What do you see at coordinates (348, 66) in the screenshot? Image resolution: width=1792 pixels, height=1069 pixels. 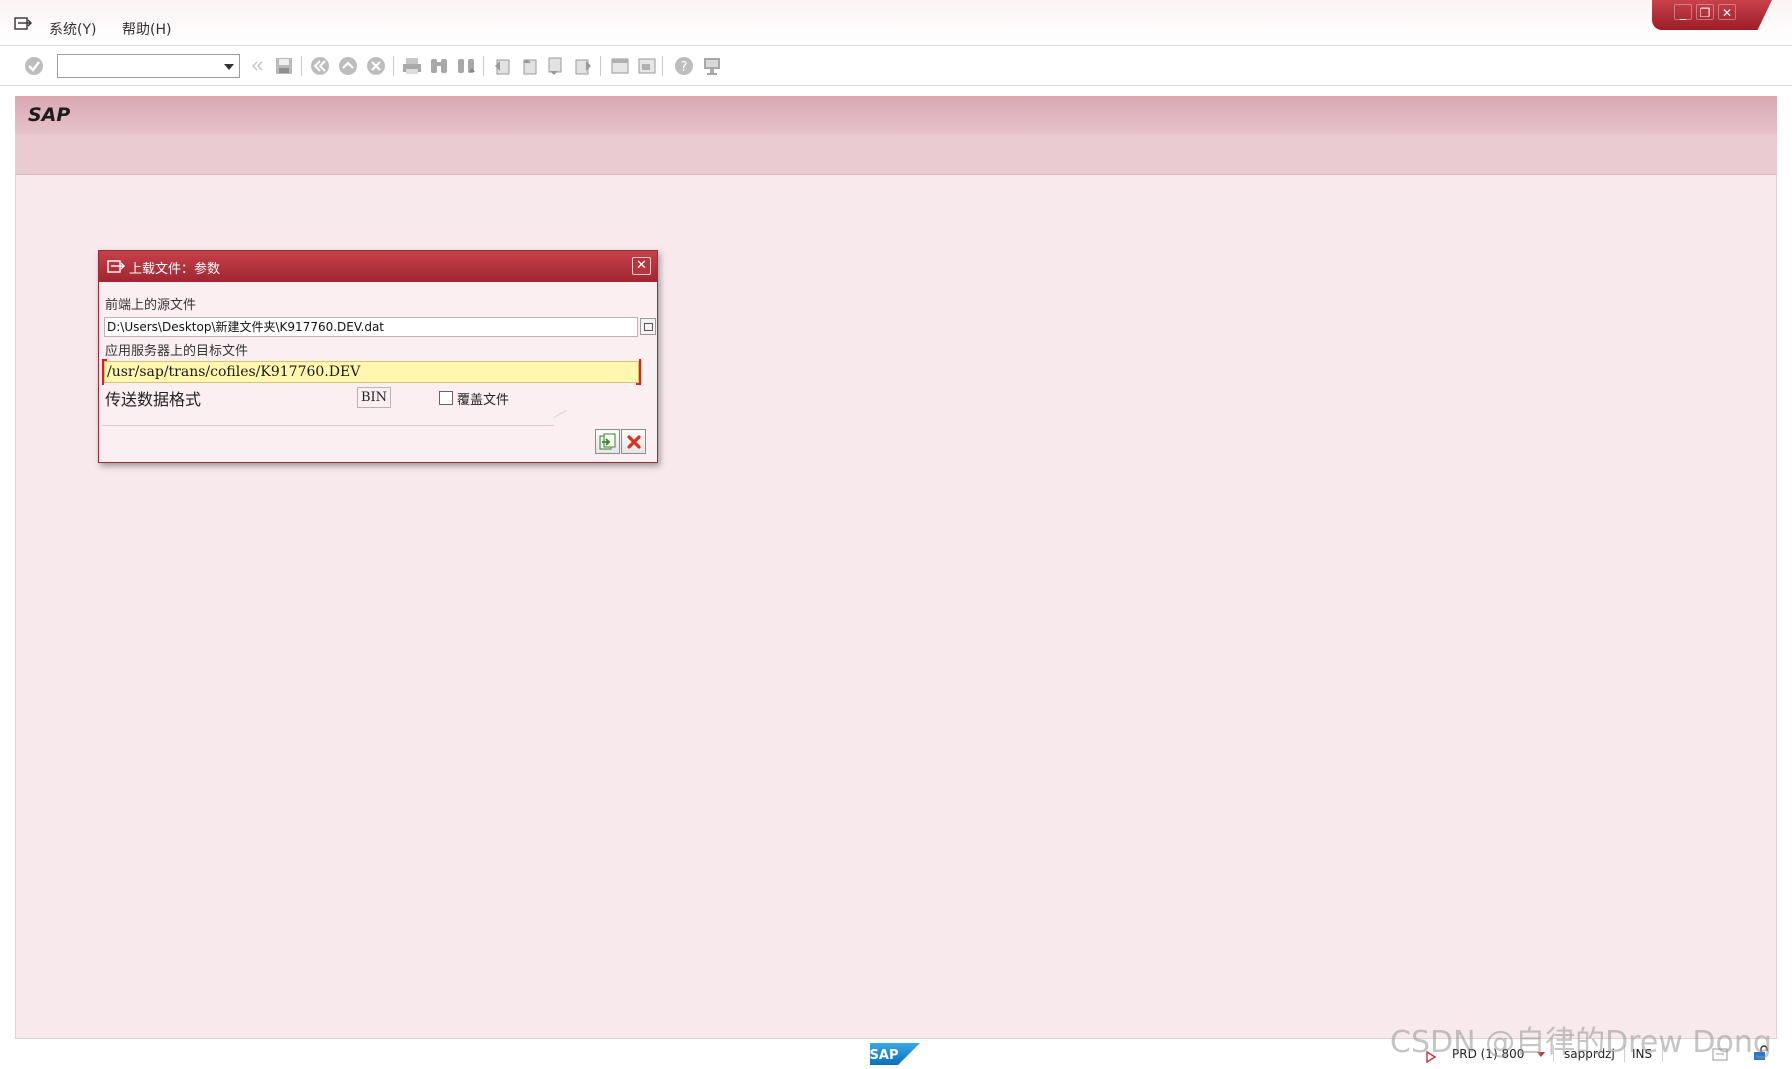 I see `exit-icon` at bounding box center [348, 66].